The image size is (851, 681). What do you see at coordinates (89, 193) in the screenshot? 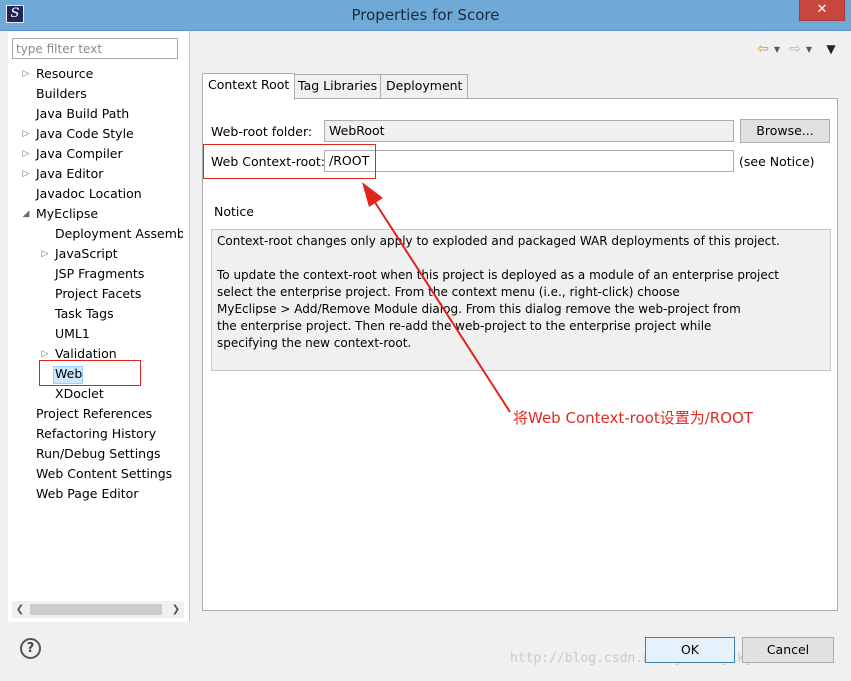
I see `sidebar-item-label: Javadoc Location` at bounding box center [89, 193].